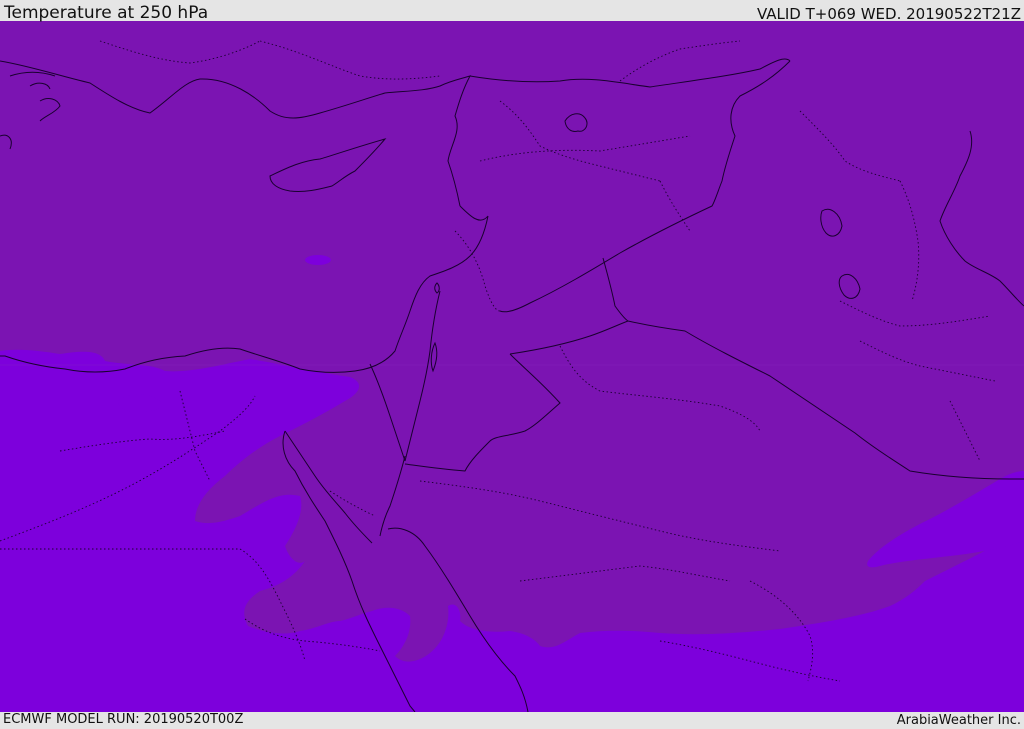 Image resolution: width=1024 pixels, height=729 pixels. What do you see at coordinates (888, 14) in the screenshot?
I see `valid-time: VALID T+069 WED. 20190522T21Z` at bounding box center [888, 14].